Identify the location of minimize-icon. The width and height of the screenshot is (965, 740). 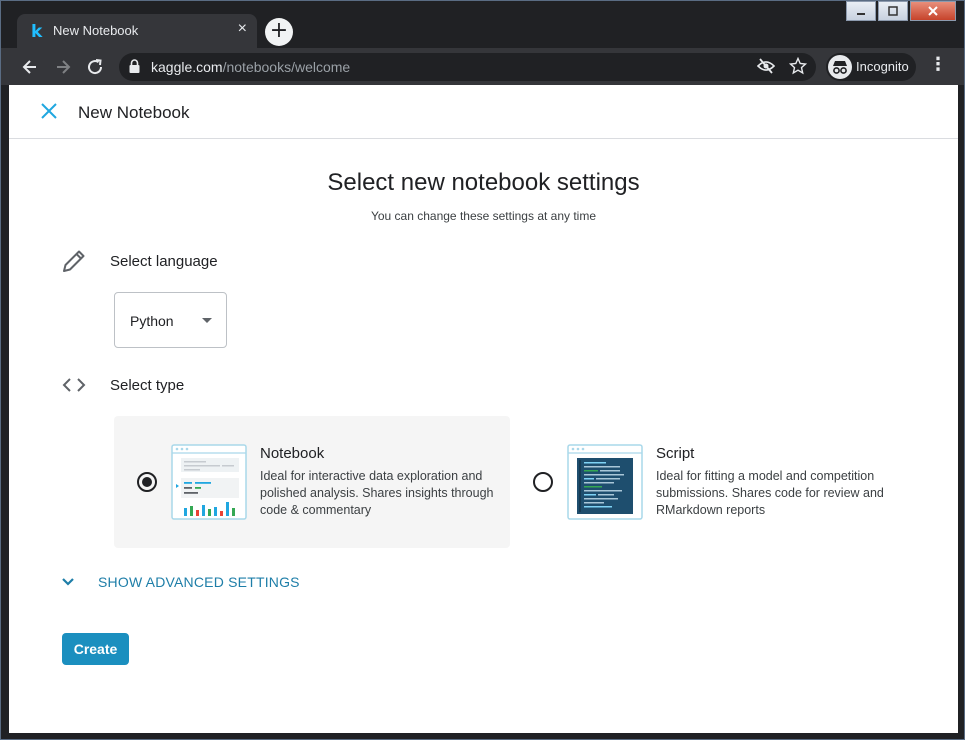
(861, 14).